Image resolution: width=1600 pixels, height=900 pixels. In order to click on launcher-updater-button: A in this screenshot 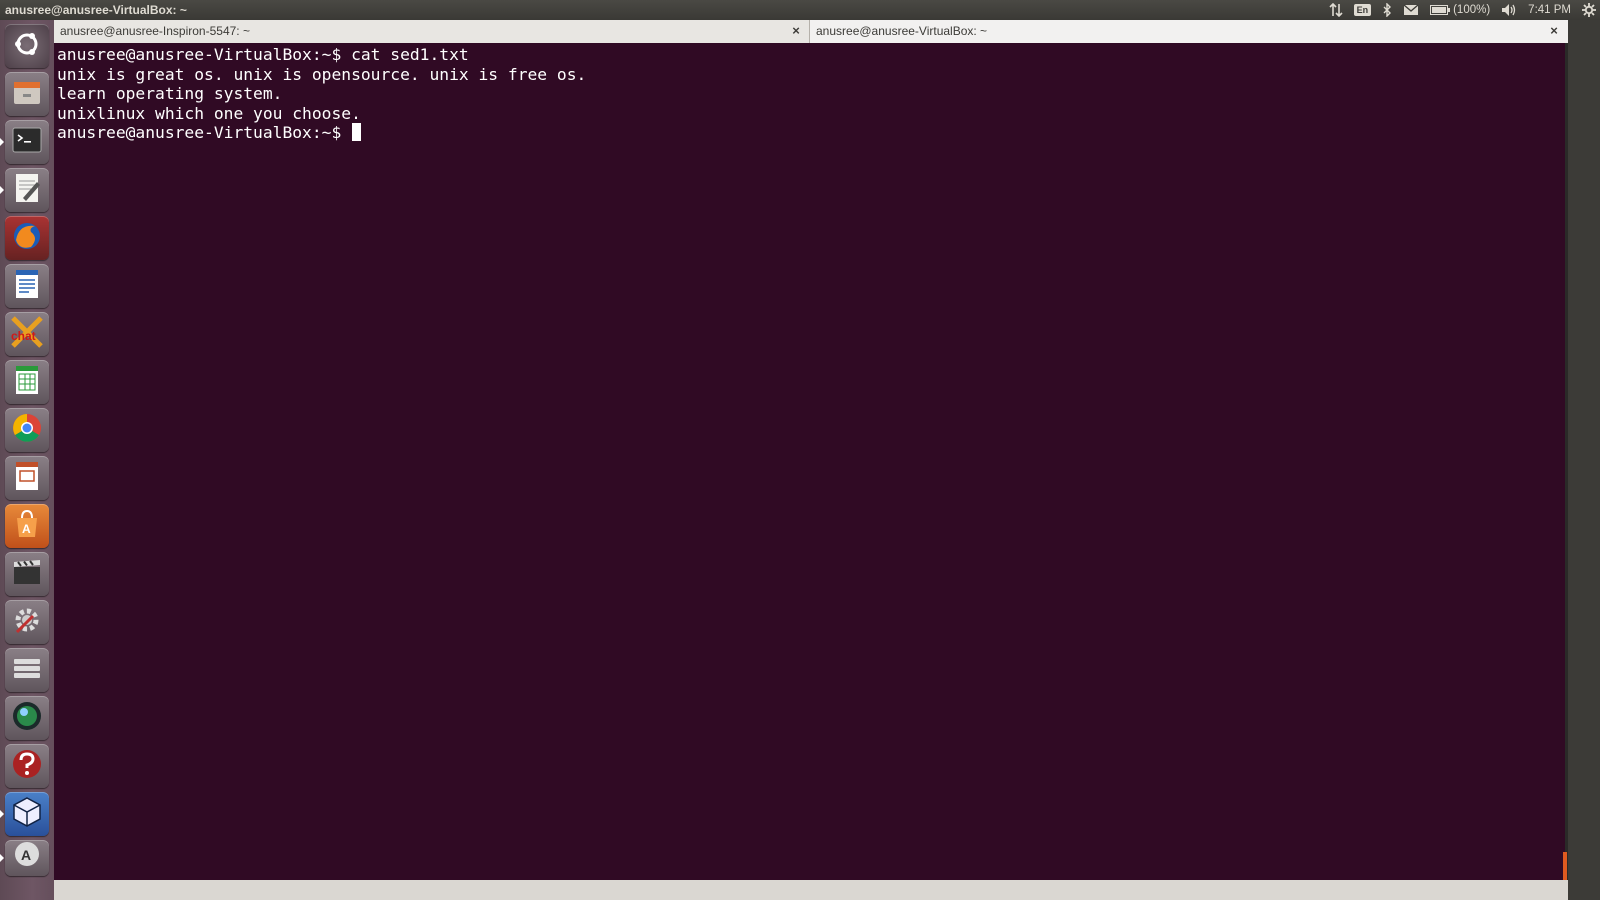, I will do `click(27, 858)`.